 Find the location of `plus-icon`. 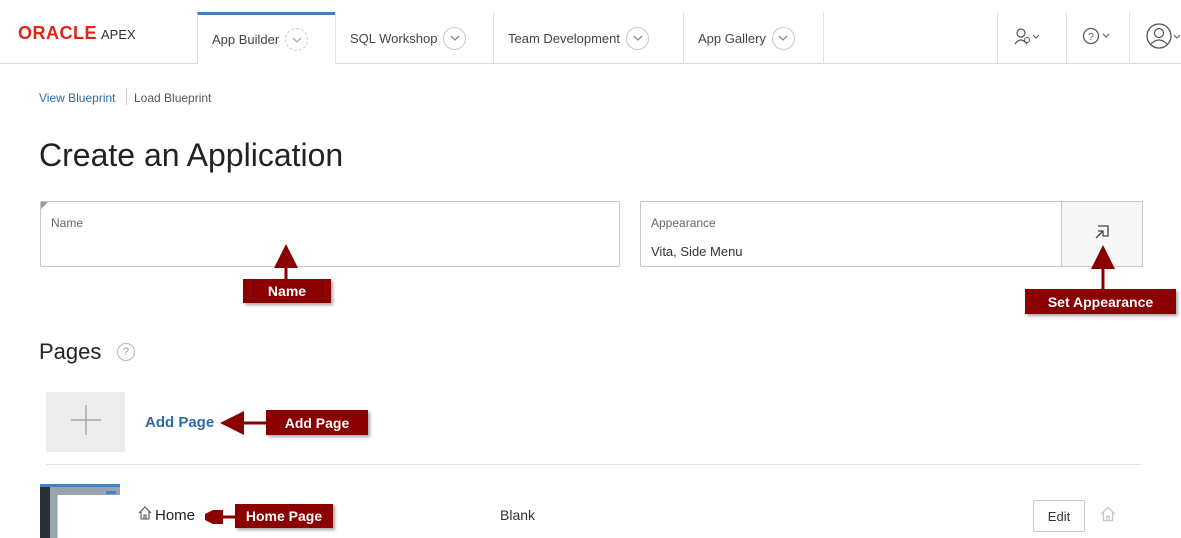

plus-icon is located at coordinates (86, 422).